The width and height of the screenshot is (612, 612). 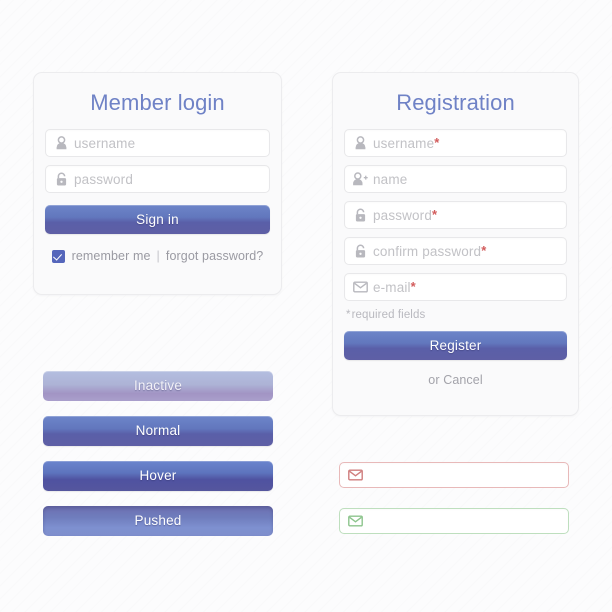 What do you see at coordinates (360, 179) in the screenshot?
I see `user-add-icon` at bounding box center [360, 179].